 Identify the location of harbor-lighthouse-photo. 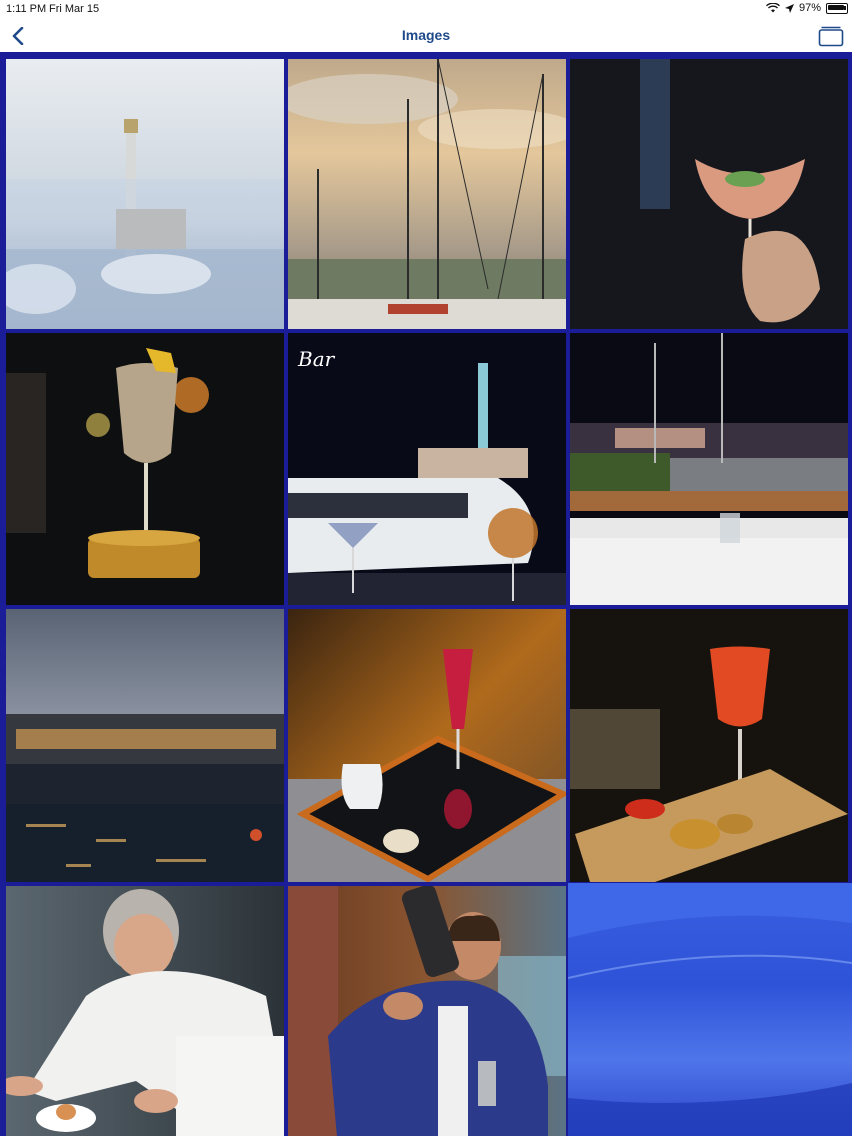
(145, 194).